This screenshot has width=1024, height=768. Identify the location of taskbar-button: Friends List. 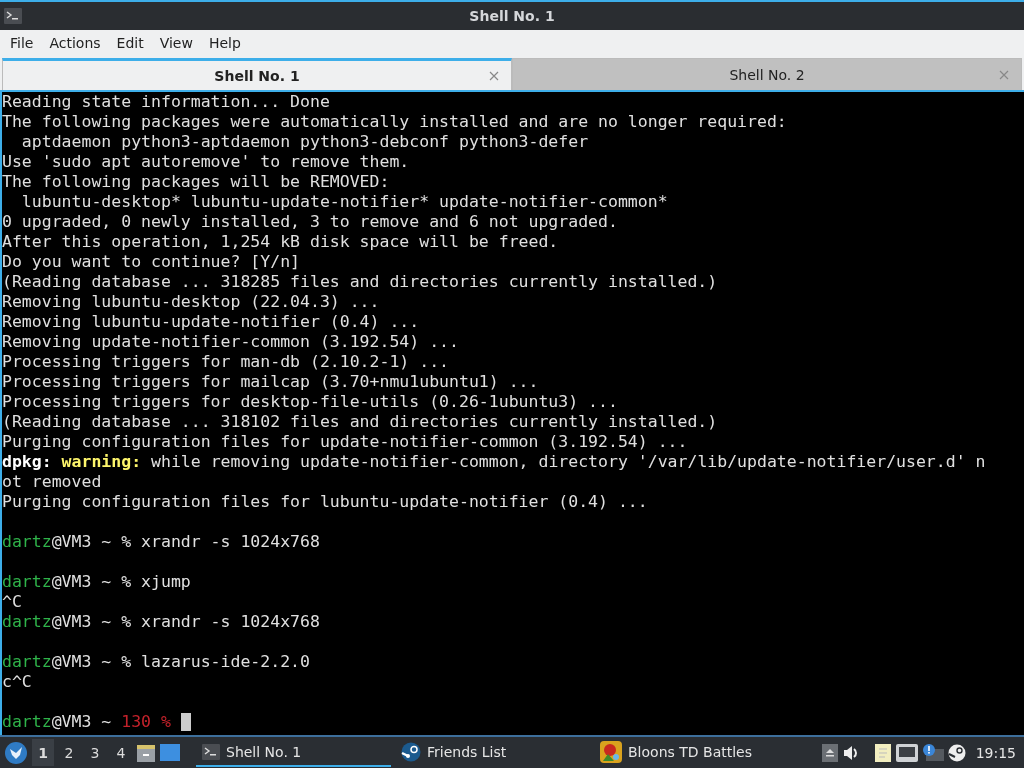
(492, 752).